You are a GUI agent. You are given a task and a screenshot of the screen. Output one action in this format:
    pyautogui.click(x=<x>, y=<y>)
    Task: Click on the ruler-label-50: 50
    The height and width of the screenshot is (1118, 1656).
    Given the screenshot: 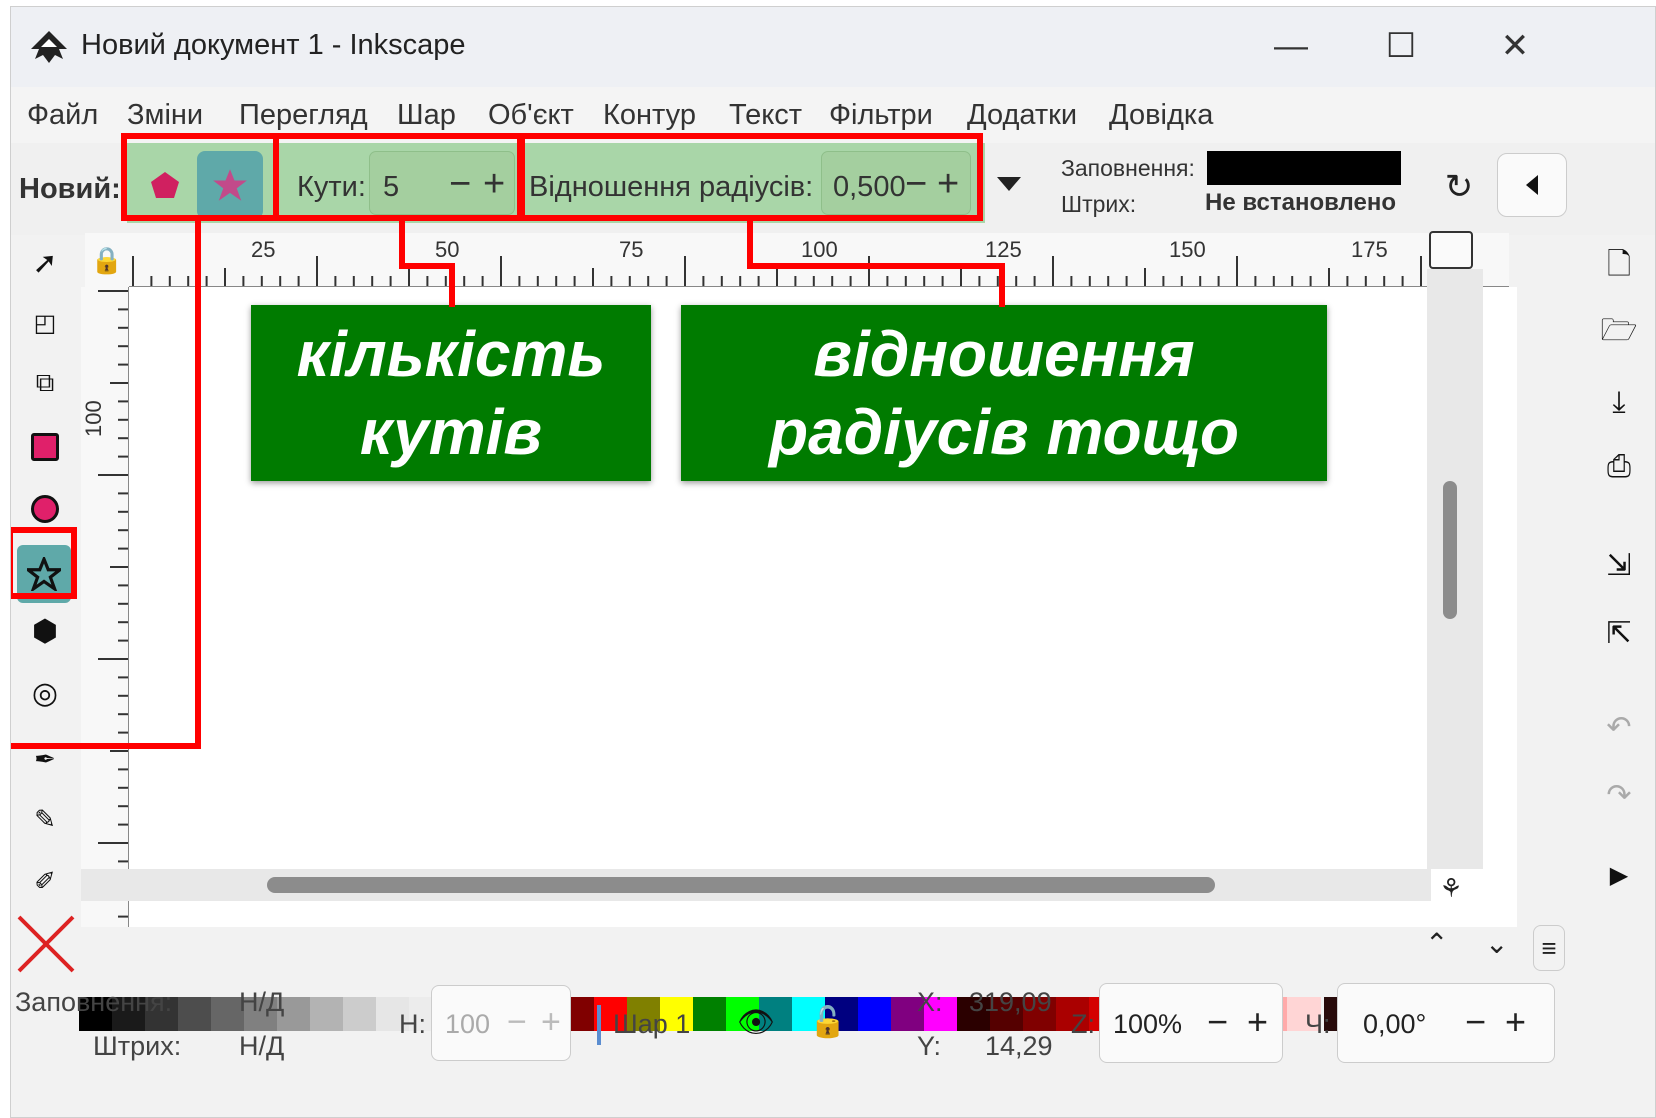 What is the action you would take?
    pyautogui.click(x=447, y=249)
    